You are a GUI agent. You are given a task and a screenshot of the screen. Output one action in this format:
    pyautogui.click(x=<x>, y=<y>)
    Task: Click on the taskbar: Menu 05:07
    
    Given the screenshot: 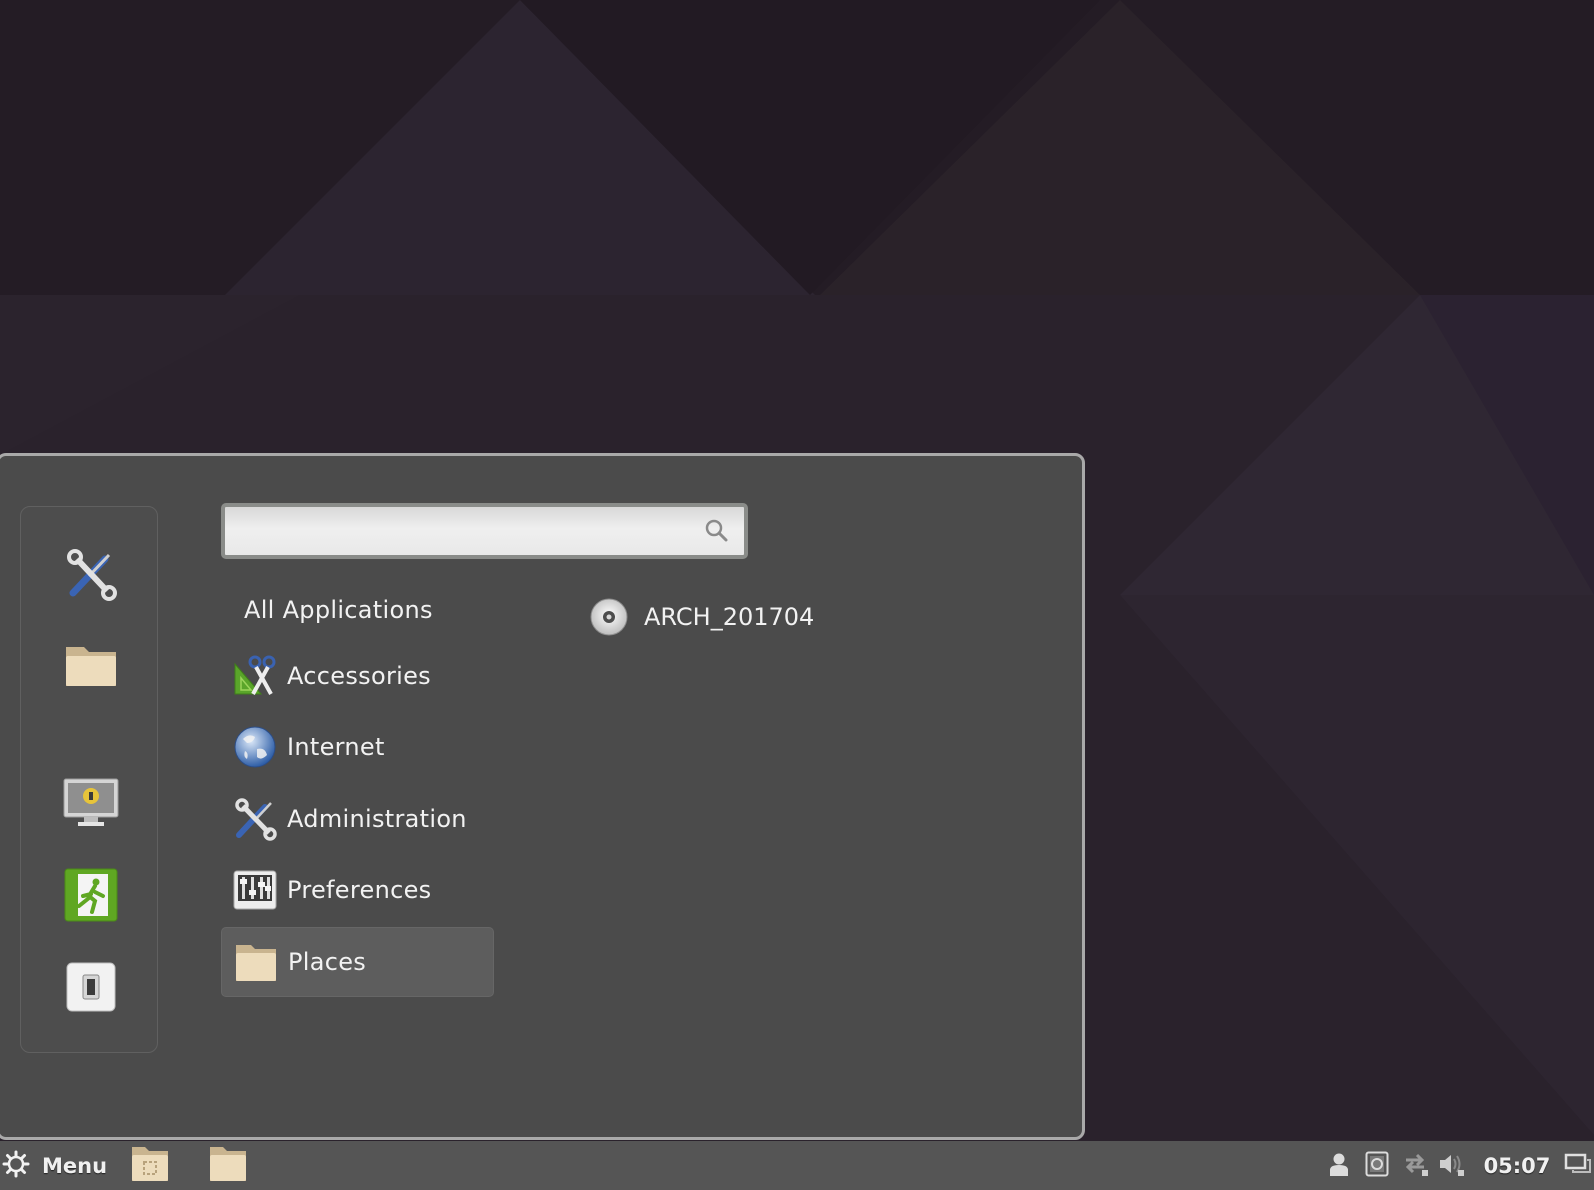 What is the action you would take?
    pyautogui.click(x=797, y=1165)
    